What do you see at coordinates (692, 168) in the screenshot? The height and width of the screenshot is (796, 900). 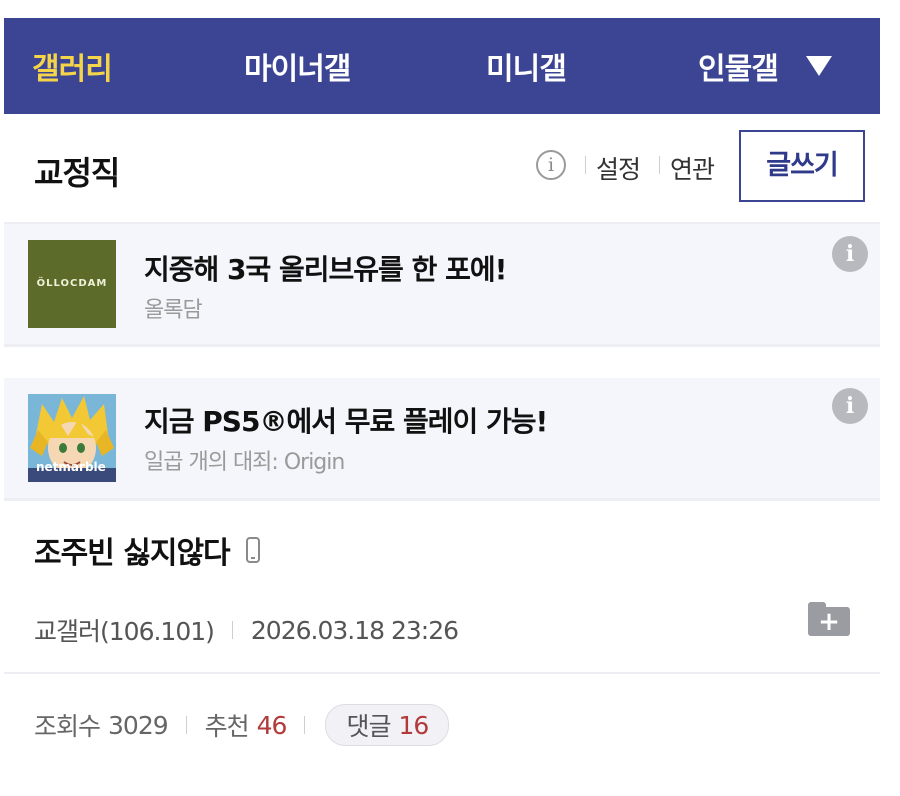 I see `related-link: 연관` at bounding box center [692, 168].